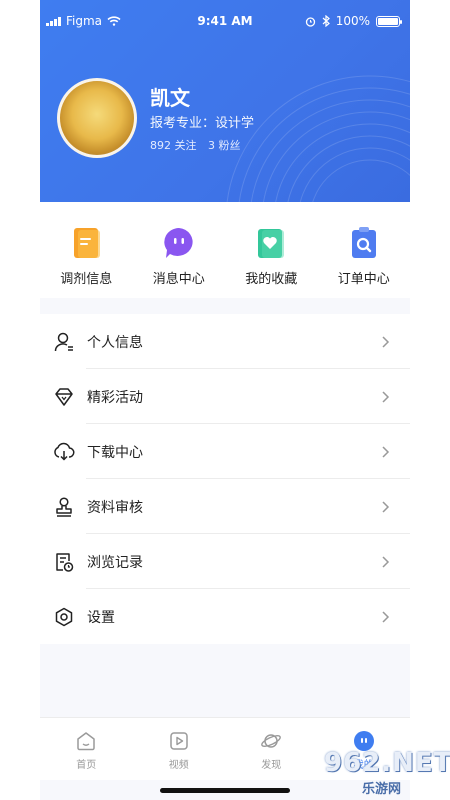 Image resolution: width=450 pixels, height=800 pixels. I want to click on menu-item-personal-info: 个人信息, so click(225, 341).